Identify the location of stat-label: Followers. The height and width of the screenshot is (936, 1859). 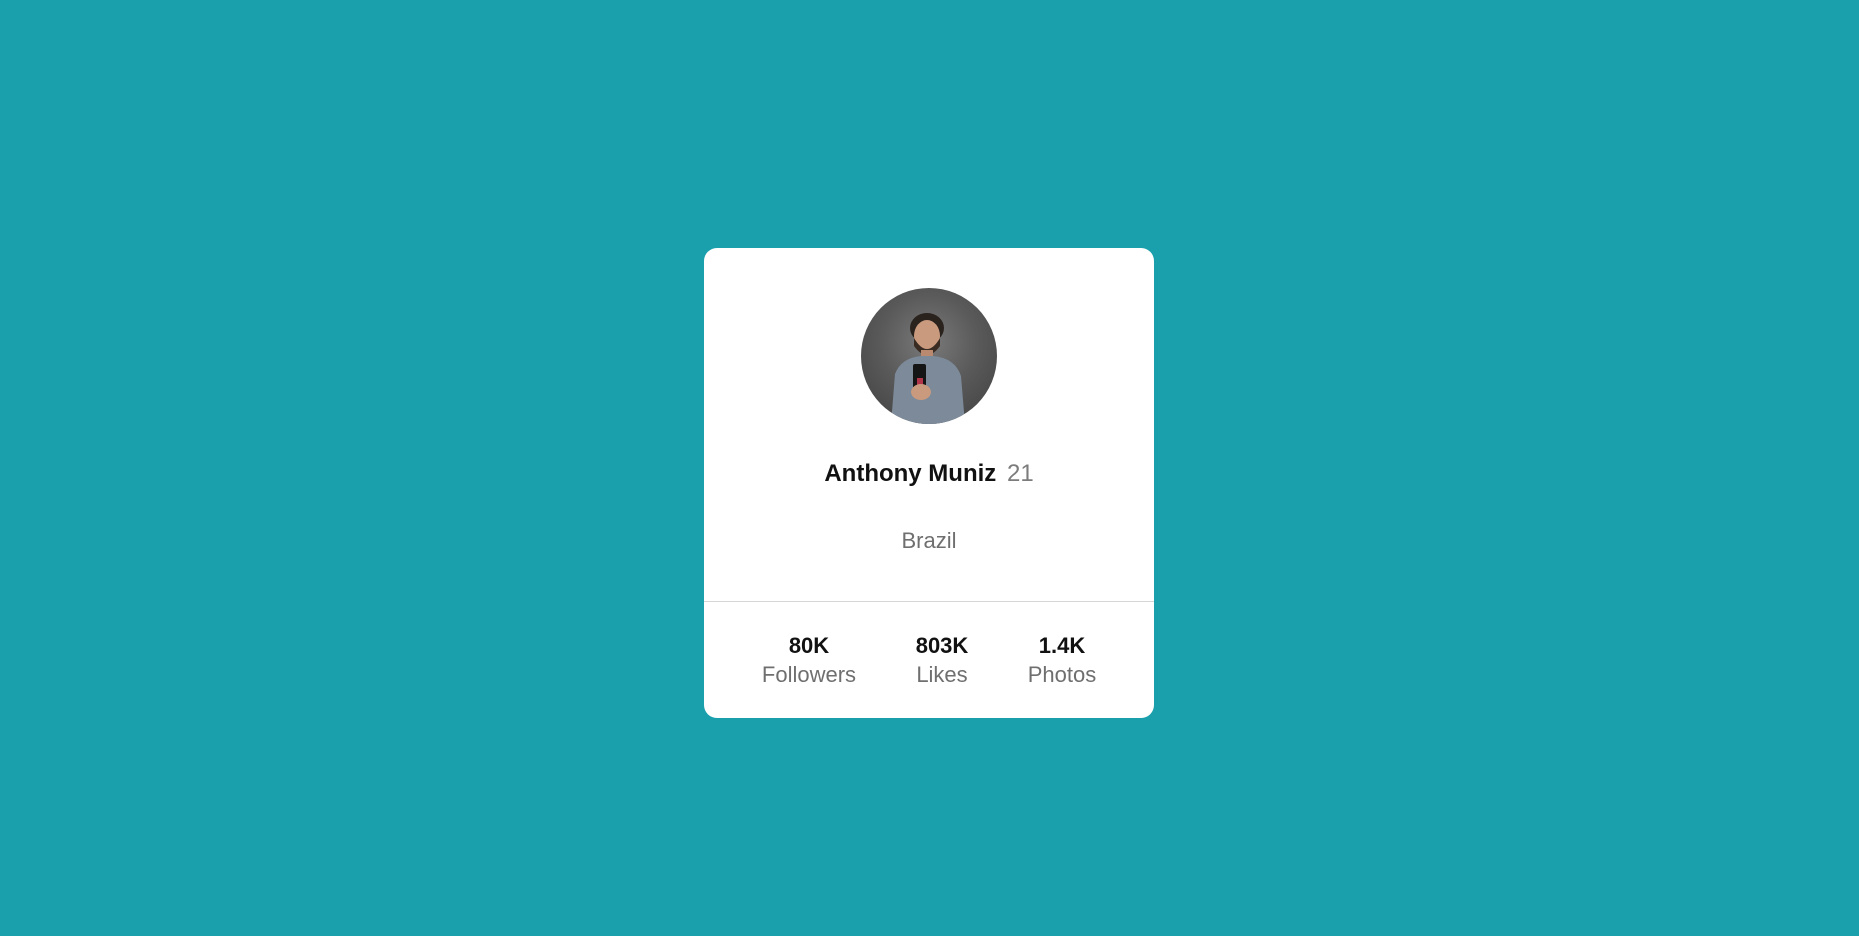
(809, 674).